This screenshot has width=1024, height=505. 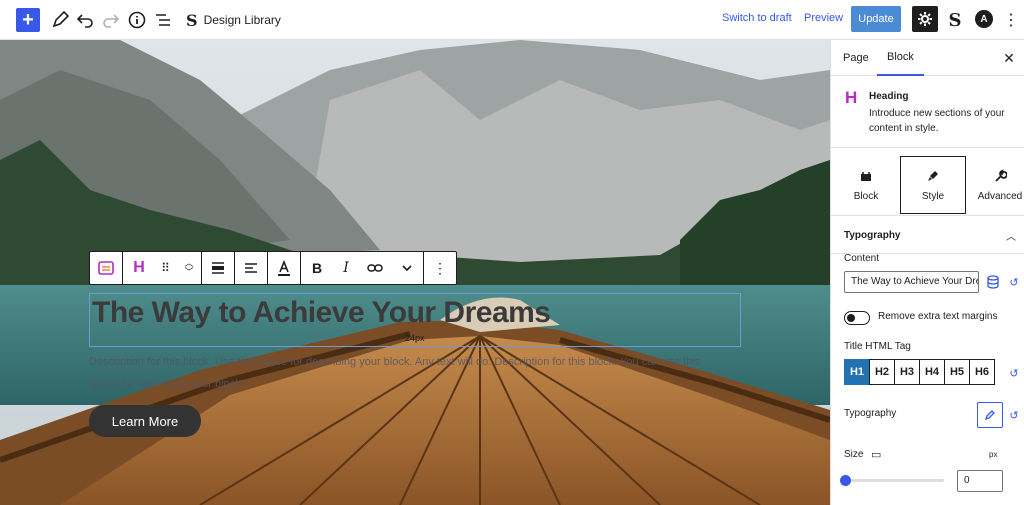 I want to click on close-icon: ✕, so click(x=1009, y=57).